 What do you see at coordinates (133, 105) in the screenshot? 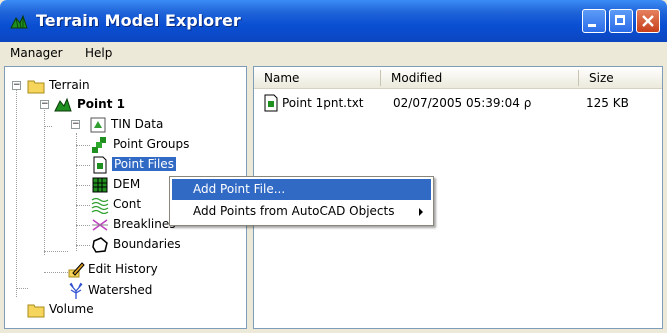
I see `tree-item-point-1: − Point 1` at bounding box center [133, 105].